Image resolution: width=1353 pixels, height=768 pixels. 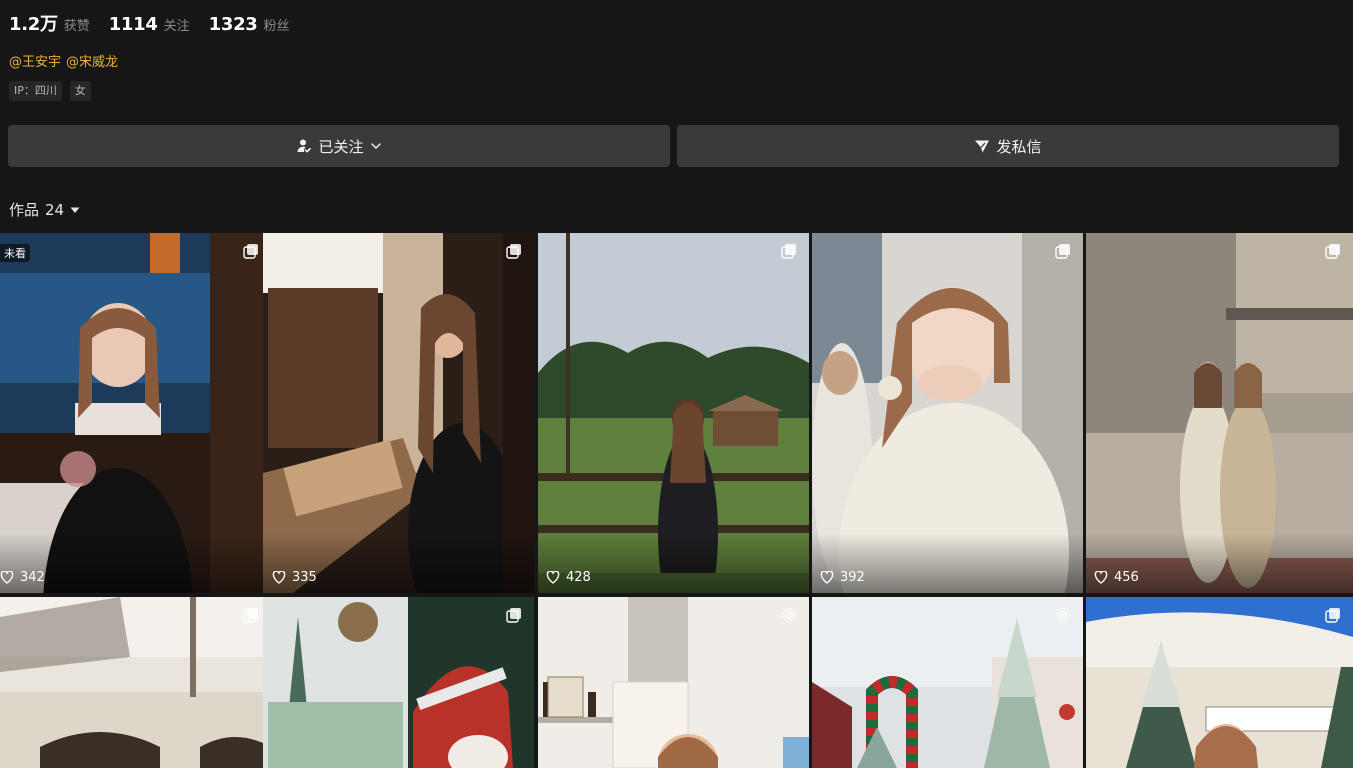 What do you see at coordinates (233, 24) in the screenshot?
I see `followers-count: 1323` at bounding box center [233, 24].